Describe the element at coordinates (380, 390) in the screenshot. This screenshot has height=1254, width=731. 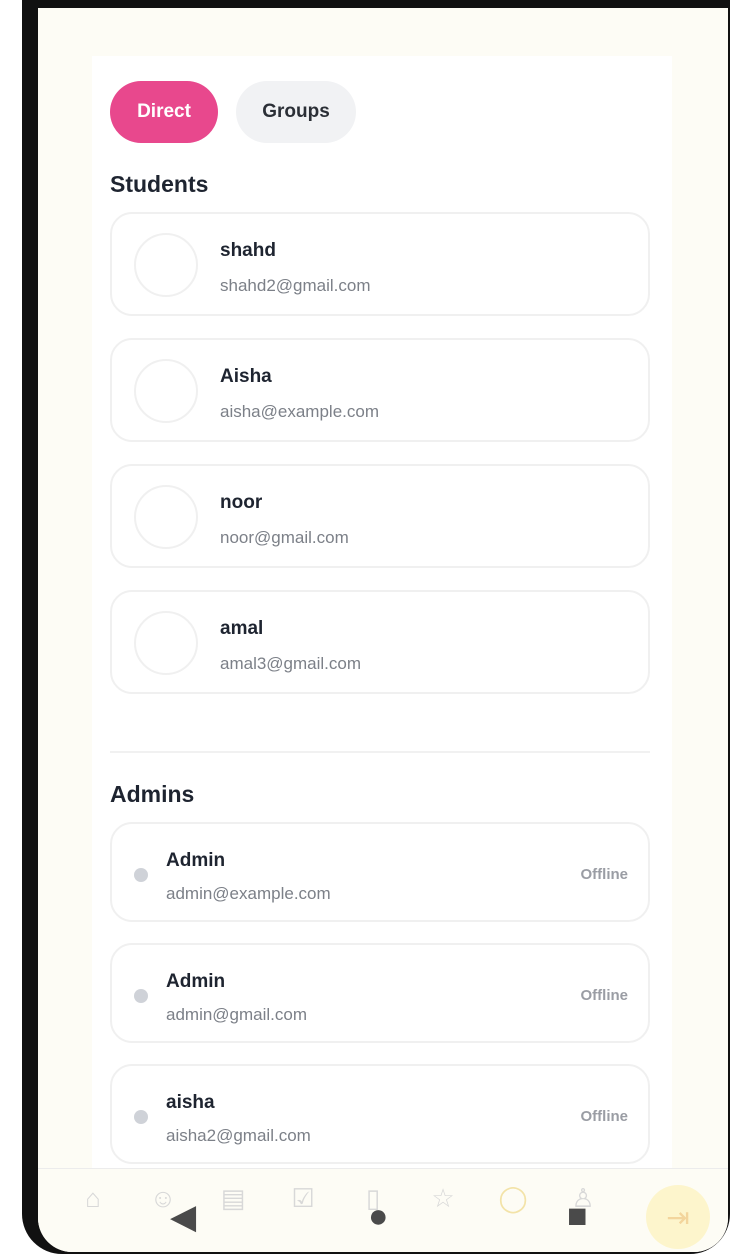
I see `student-card: Aisha aisha@example.com` at that location.